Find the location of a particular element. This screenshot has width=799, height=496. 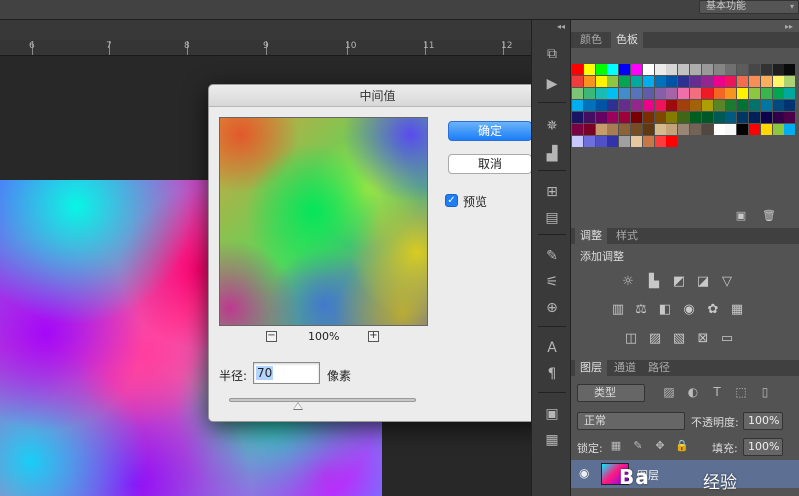

zoom-out-button: − is located at coordinates (271, 336).